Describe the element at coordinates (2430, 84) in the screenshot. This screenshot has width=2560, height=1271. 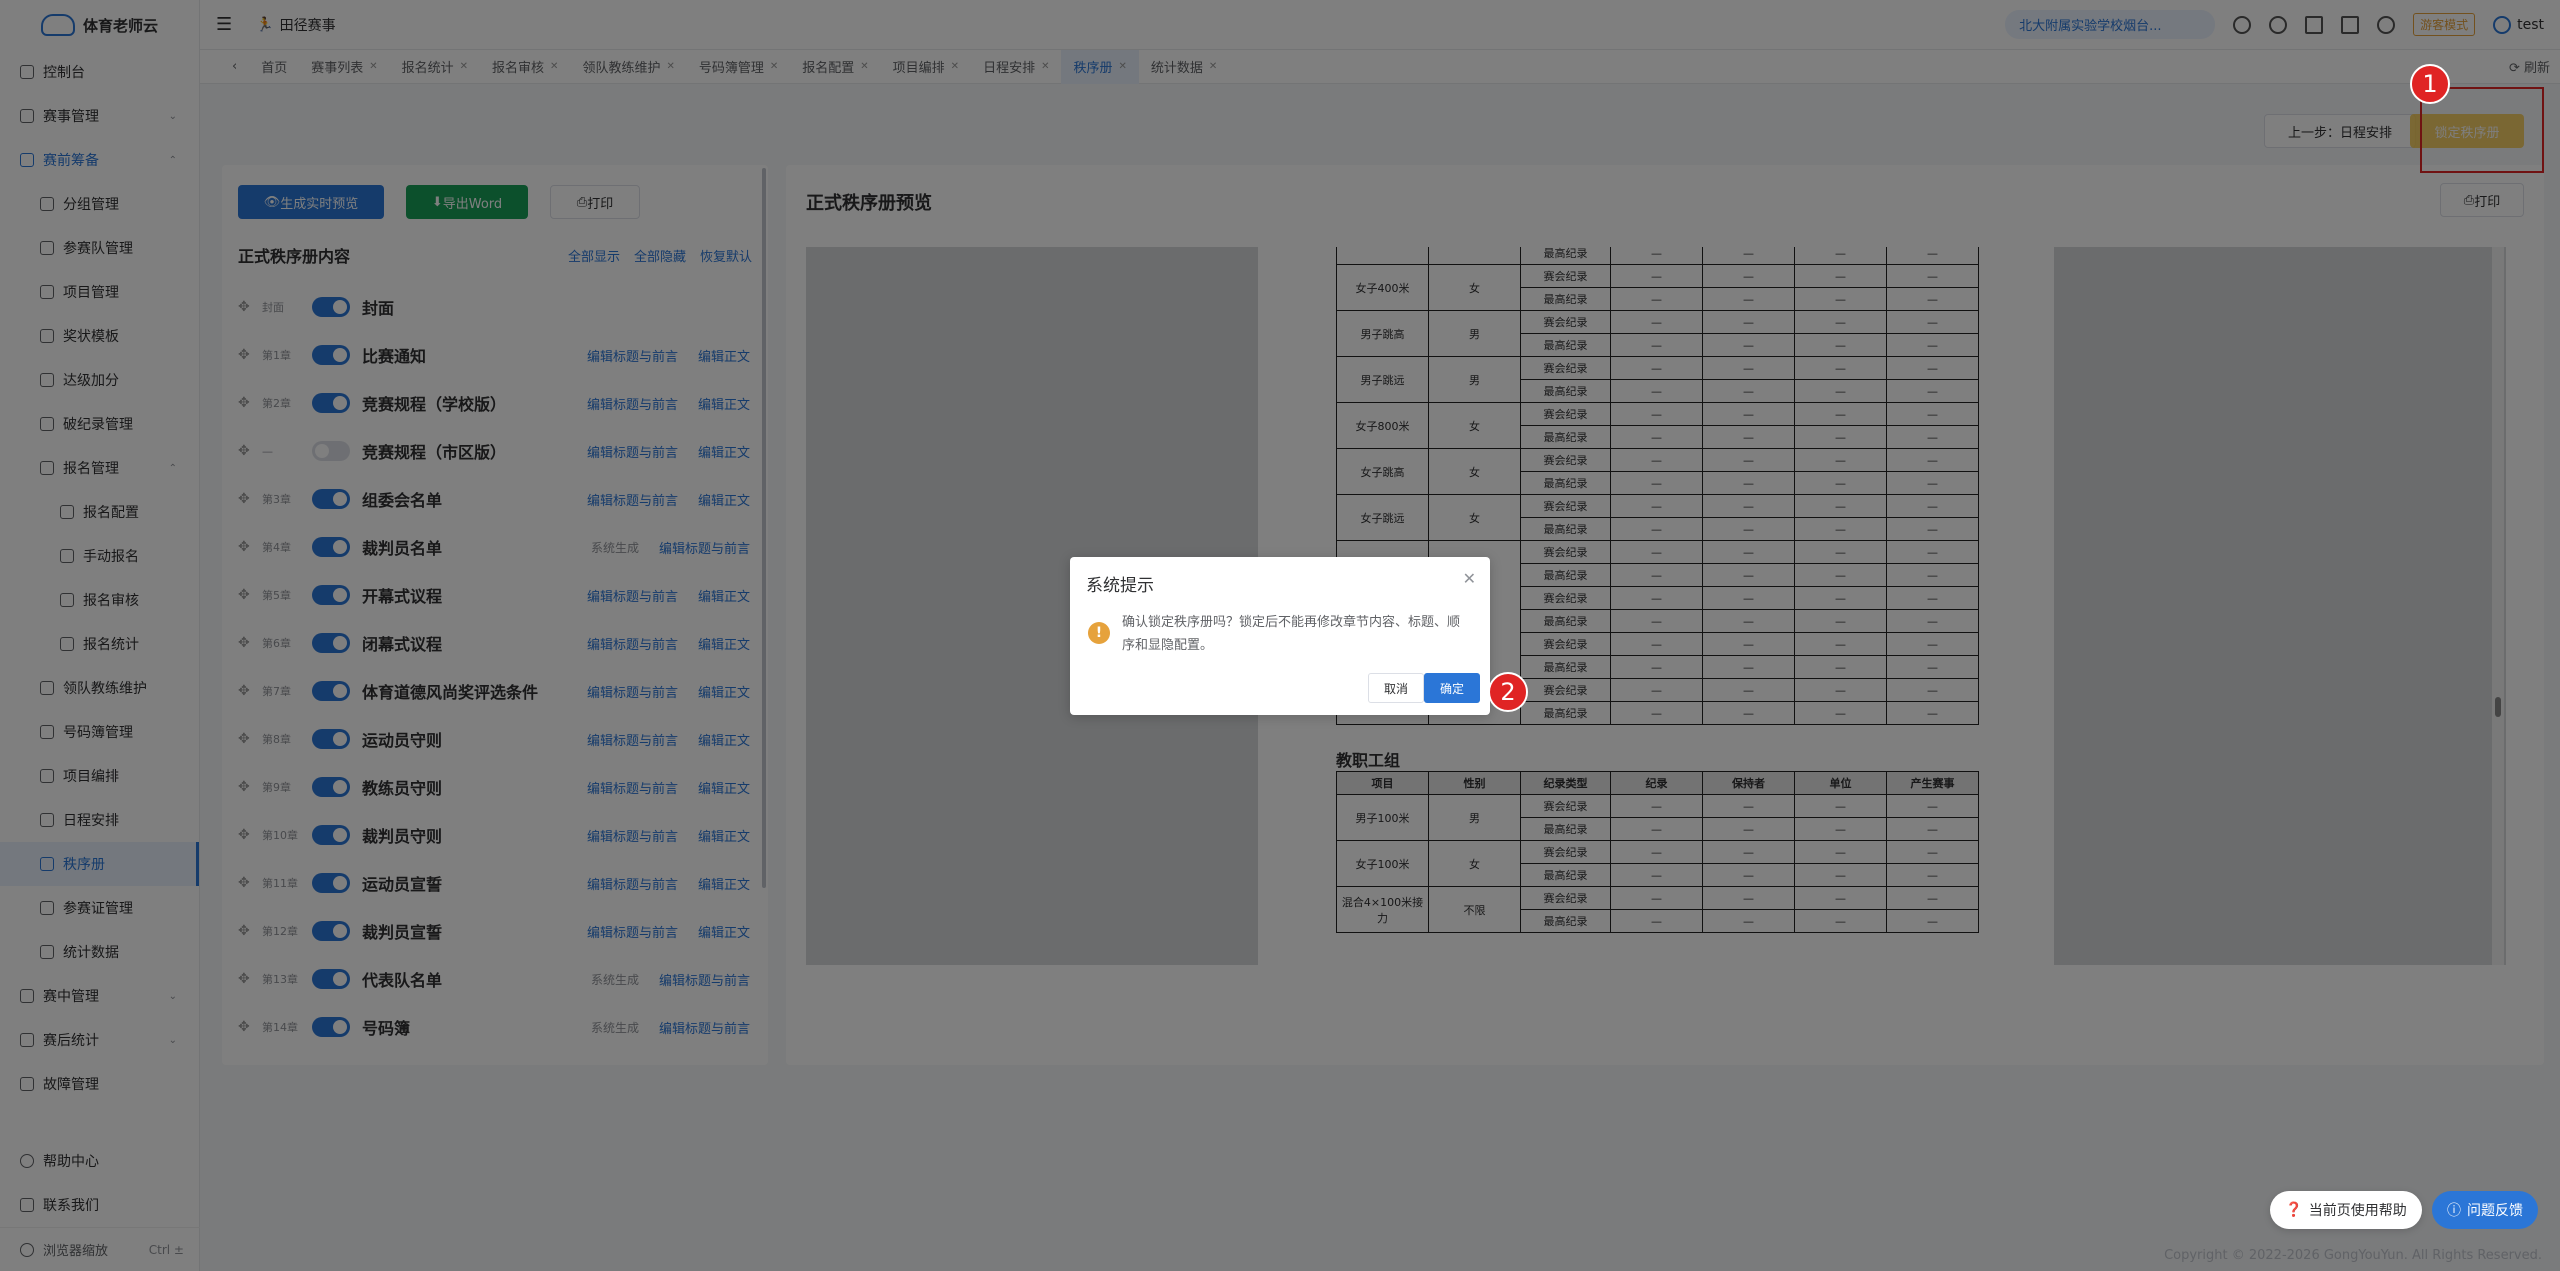
I see `annotation-badge-1: 1` at that location.